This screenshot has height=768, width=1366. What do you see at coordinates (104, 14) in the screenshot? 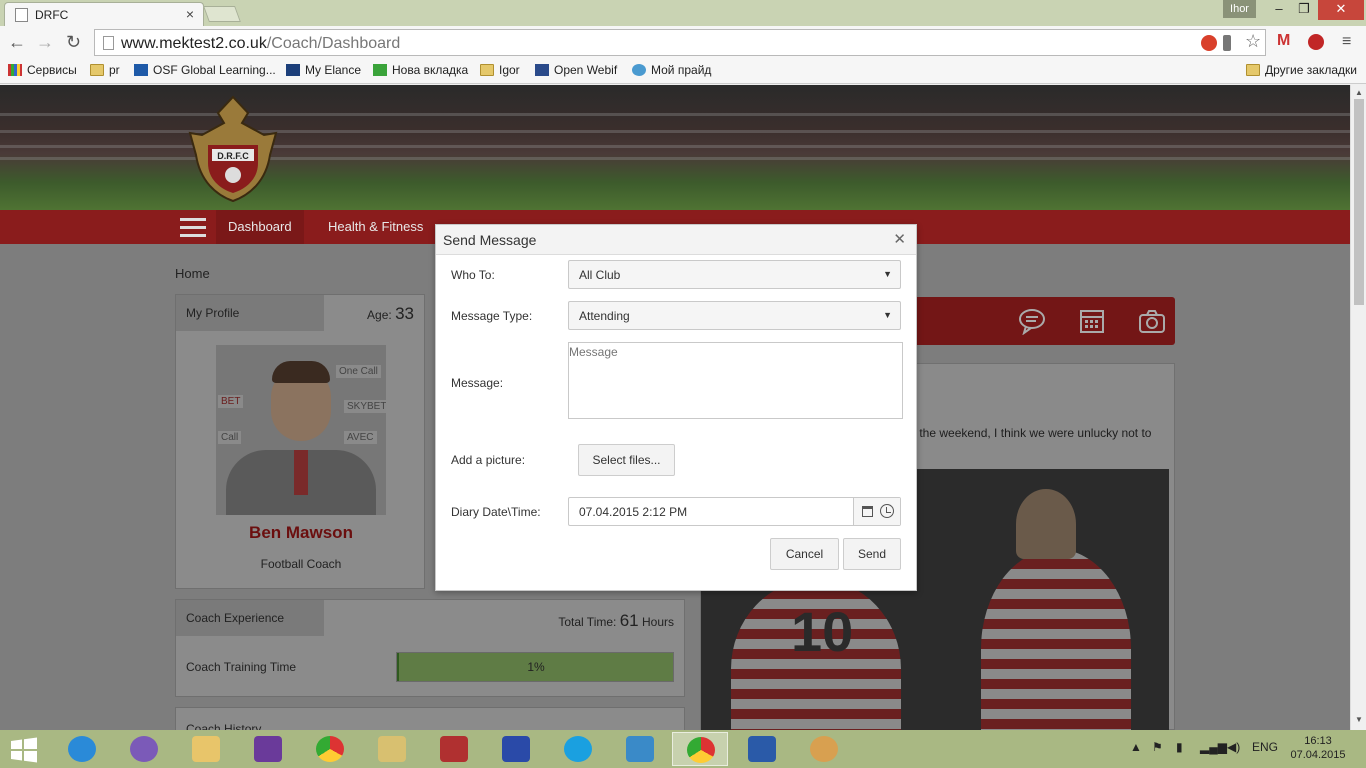
I see `browser-tab: DRFC ×` at bounding box center [104, 14].